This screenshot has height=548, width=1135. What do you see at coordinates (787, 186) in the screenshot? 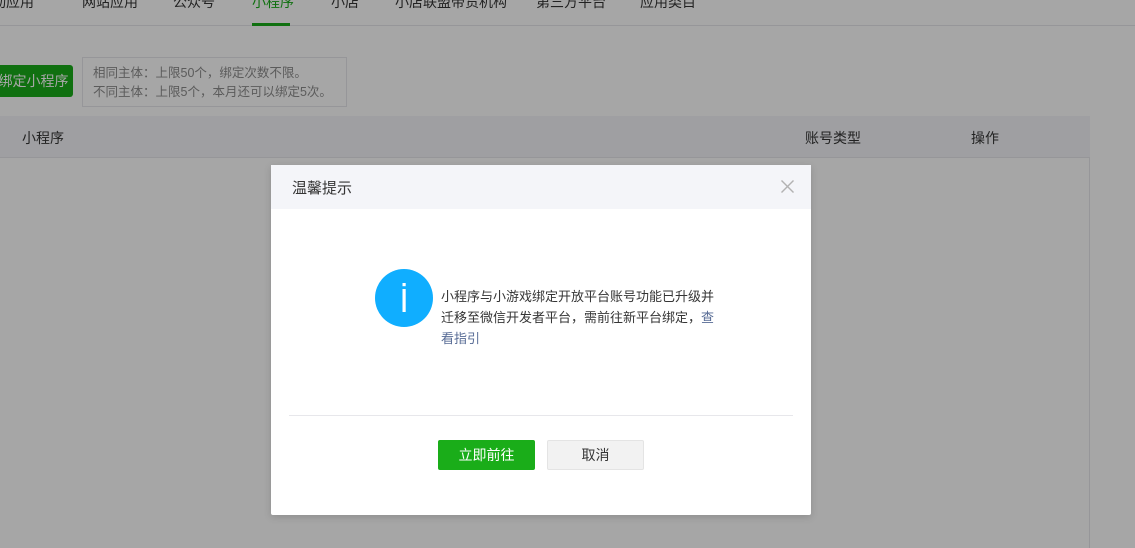
I see `close-icon` at bounding box center [787, 186].